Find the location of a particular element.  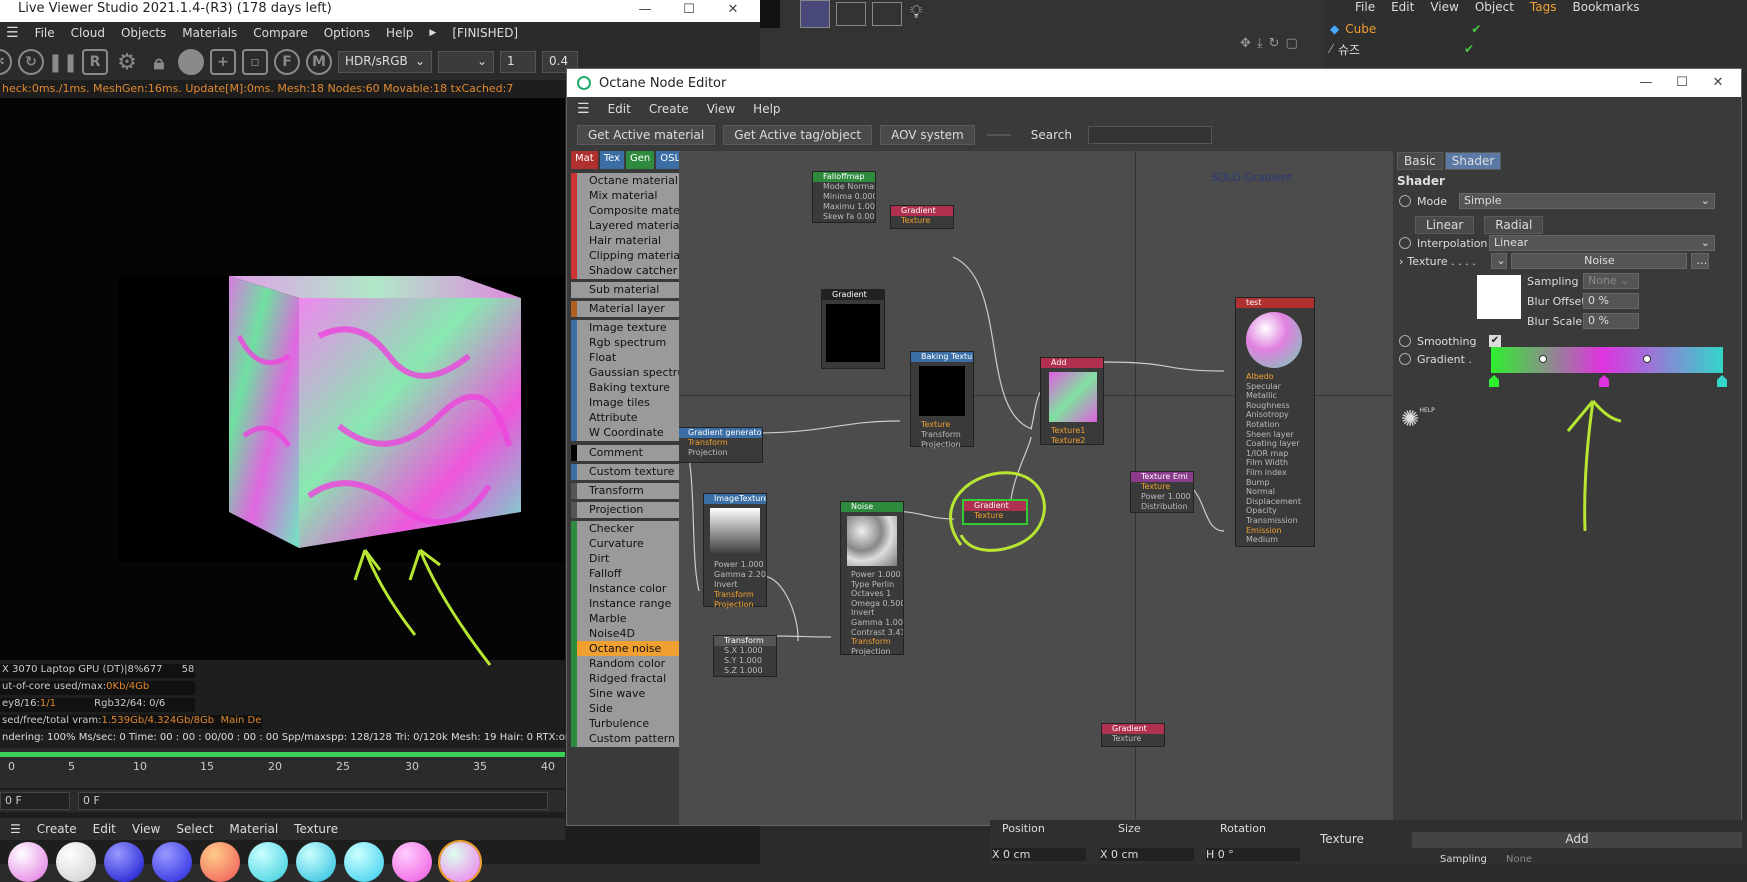

refresh-icon: ↻ is located at coordinates (31, 62).